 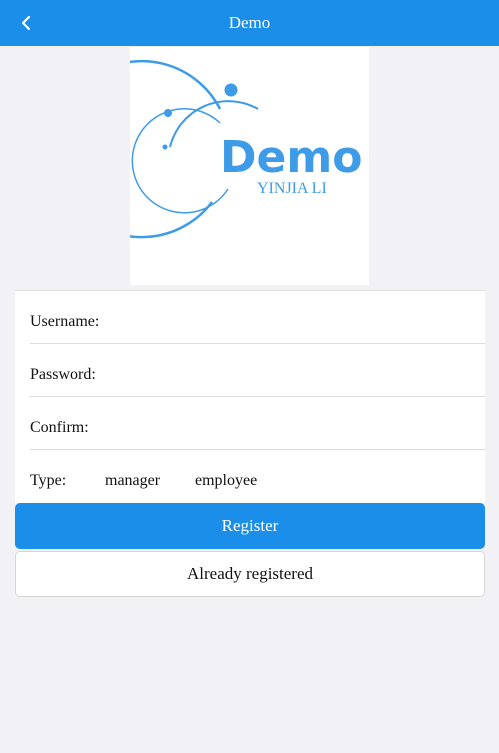 I want to click on confirm-input, so click(x=293, y=426).